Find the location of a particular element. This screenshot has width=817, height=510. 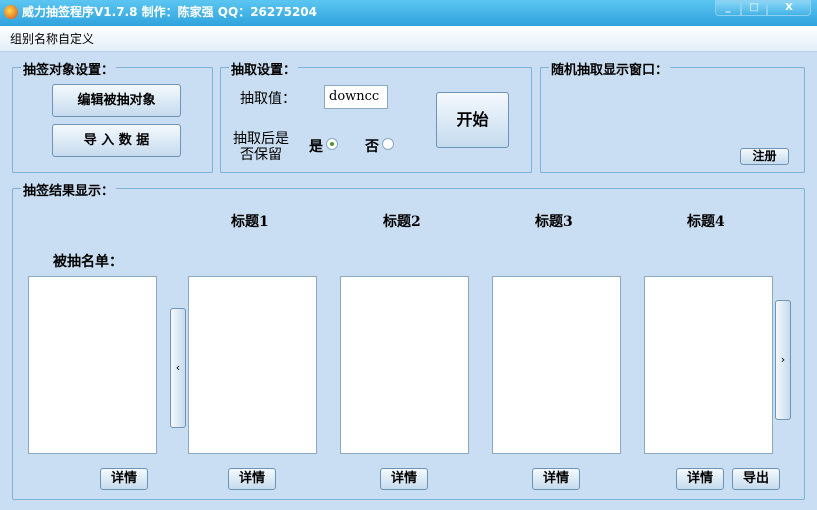

window-title: 威力抽签程序V1.7.8 制作：陈家强 QQ：26275204 is located at coordinates (170, 12).